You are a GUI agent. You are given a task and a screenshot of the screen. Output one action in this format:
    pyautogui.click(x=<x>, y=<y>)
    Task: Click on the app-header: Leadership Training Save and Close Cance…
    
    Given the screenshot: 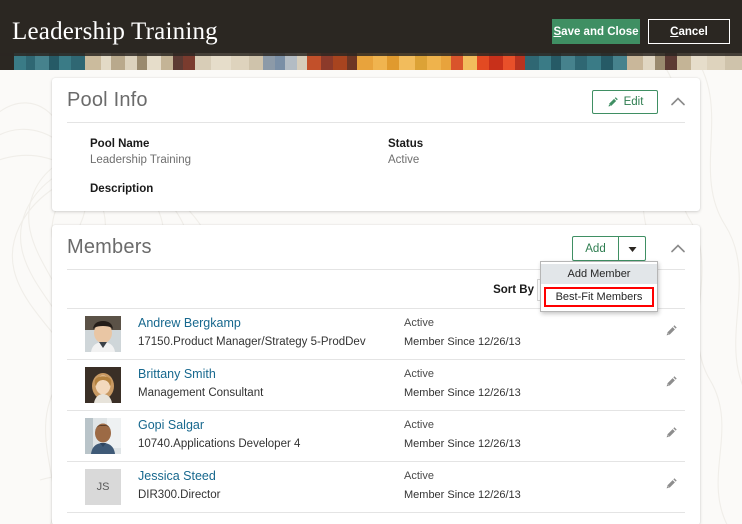 What is the action you would take?
    pyautogui.click(x=371, y=26)
    